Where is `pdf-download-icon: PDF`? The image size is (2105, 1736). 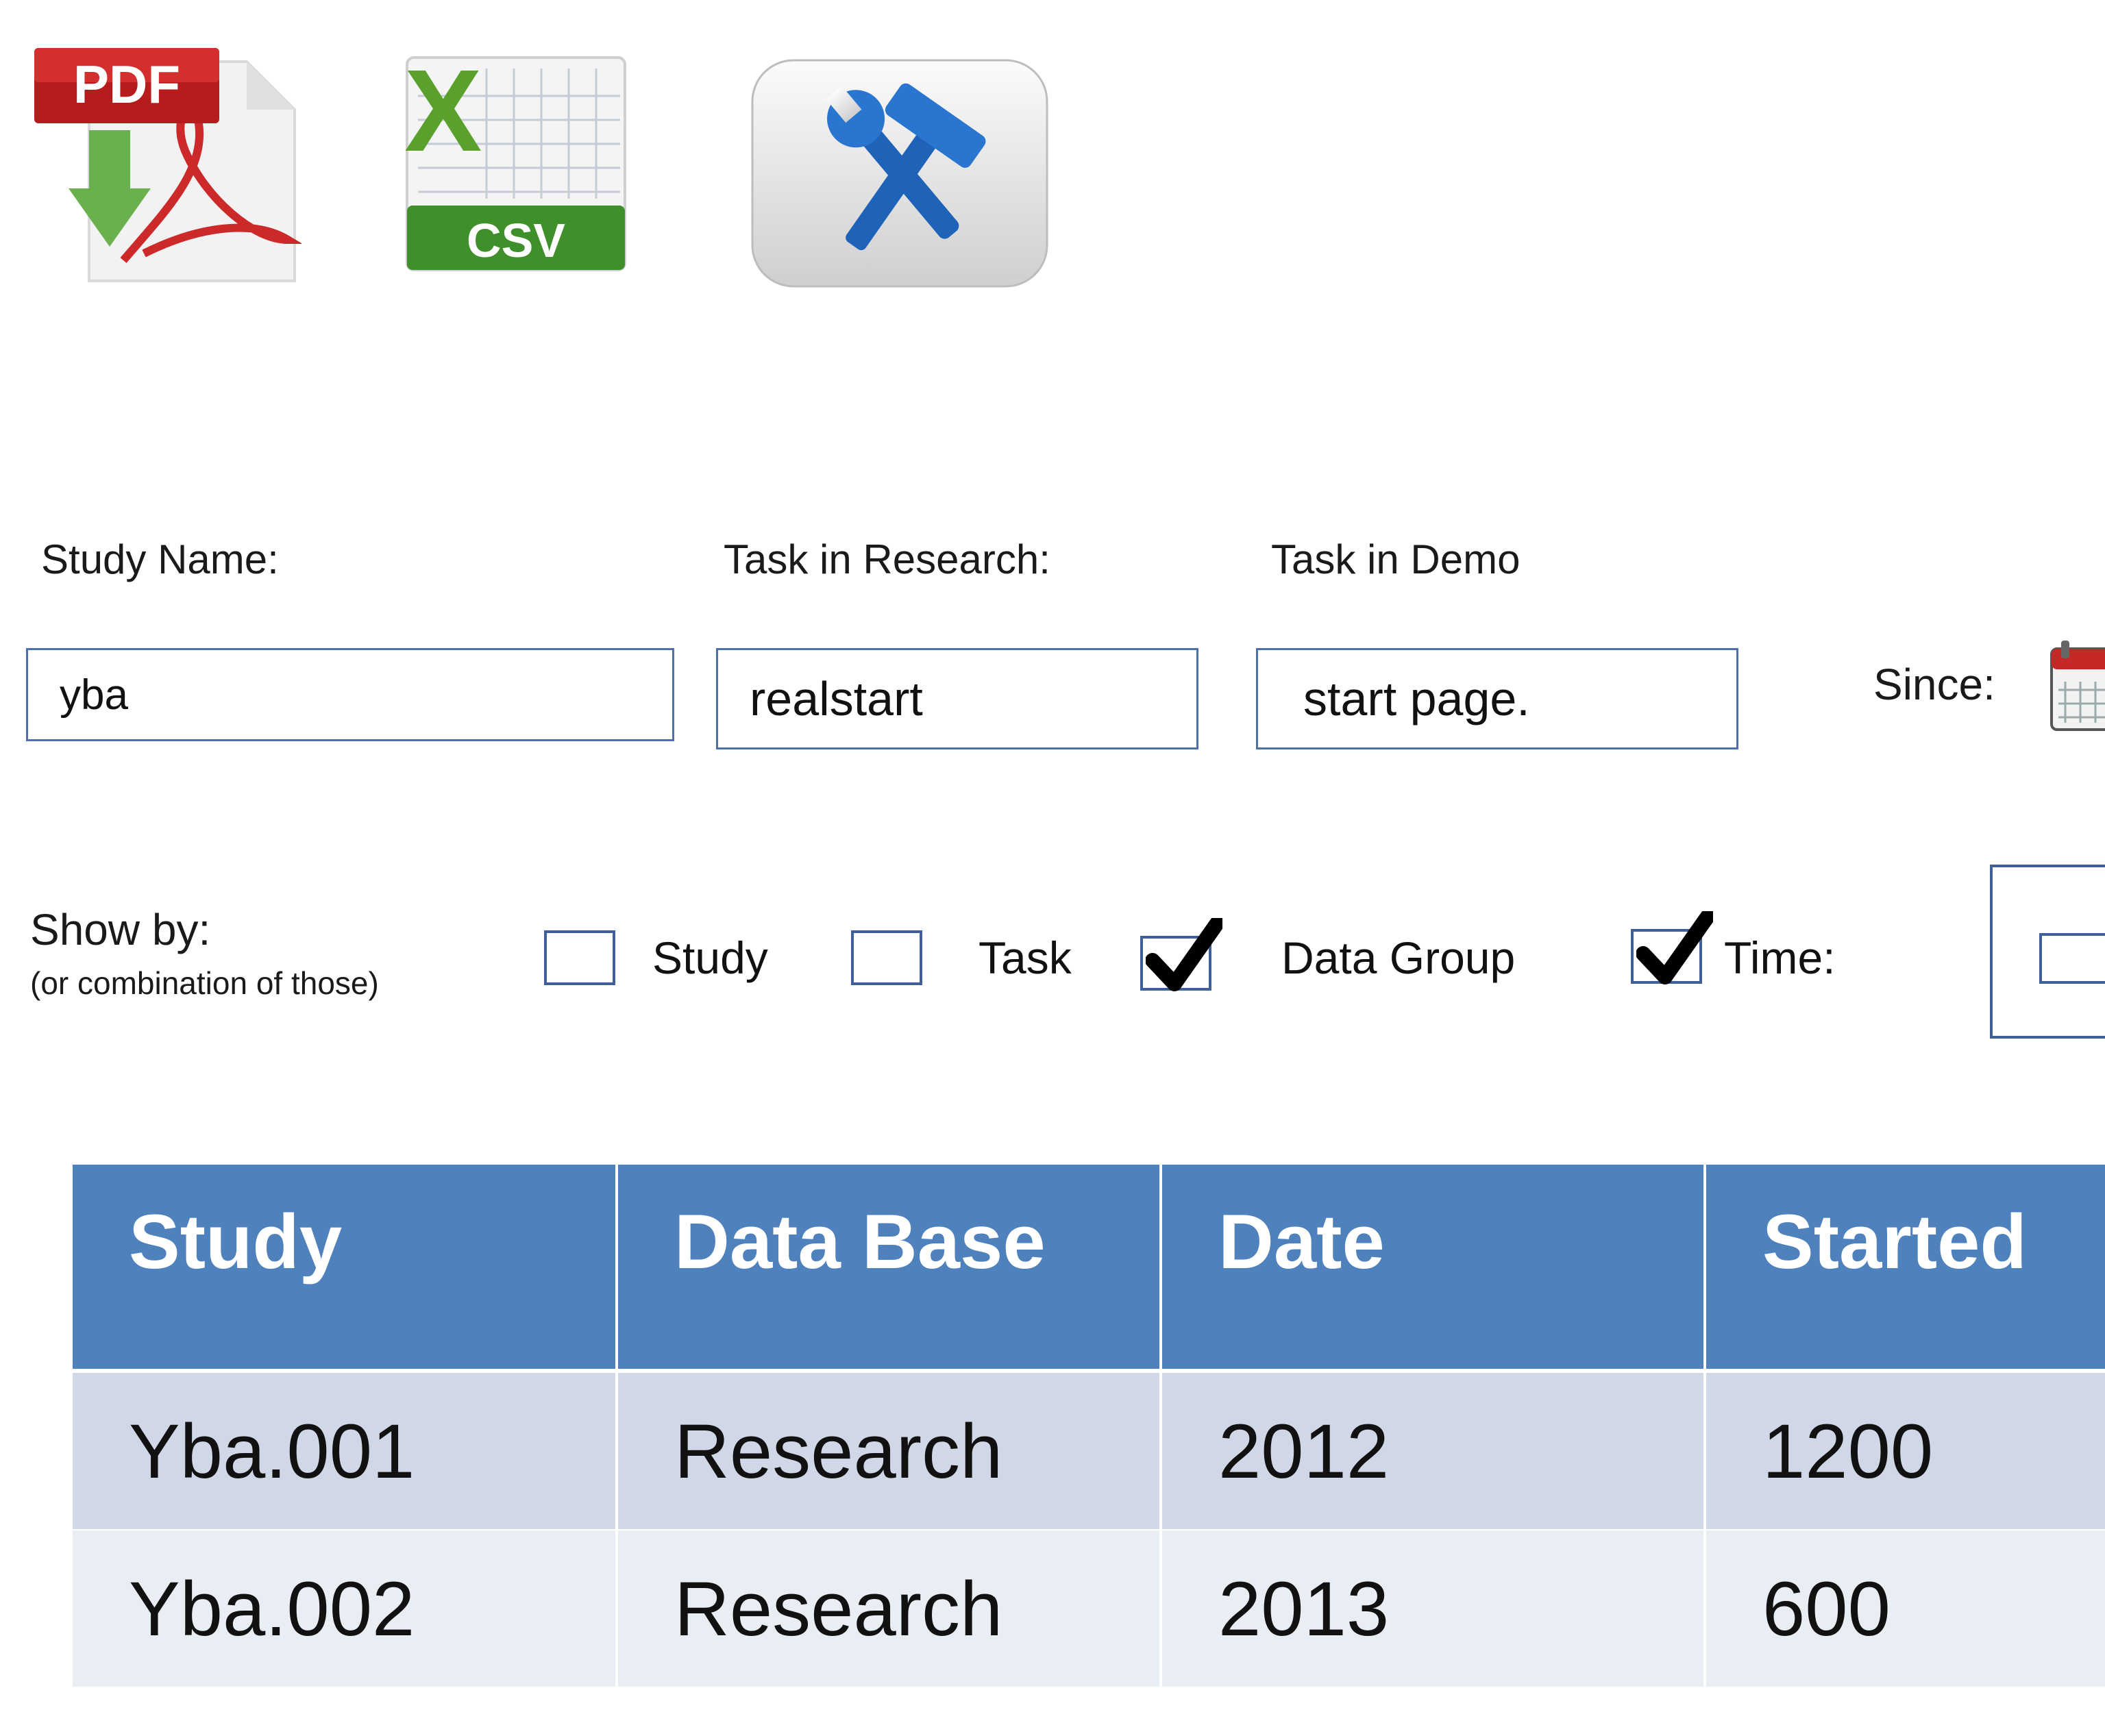 pdf-download-icon: PDF is located at coordinates (168, 165).